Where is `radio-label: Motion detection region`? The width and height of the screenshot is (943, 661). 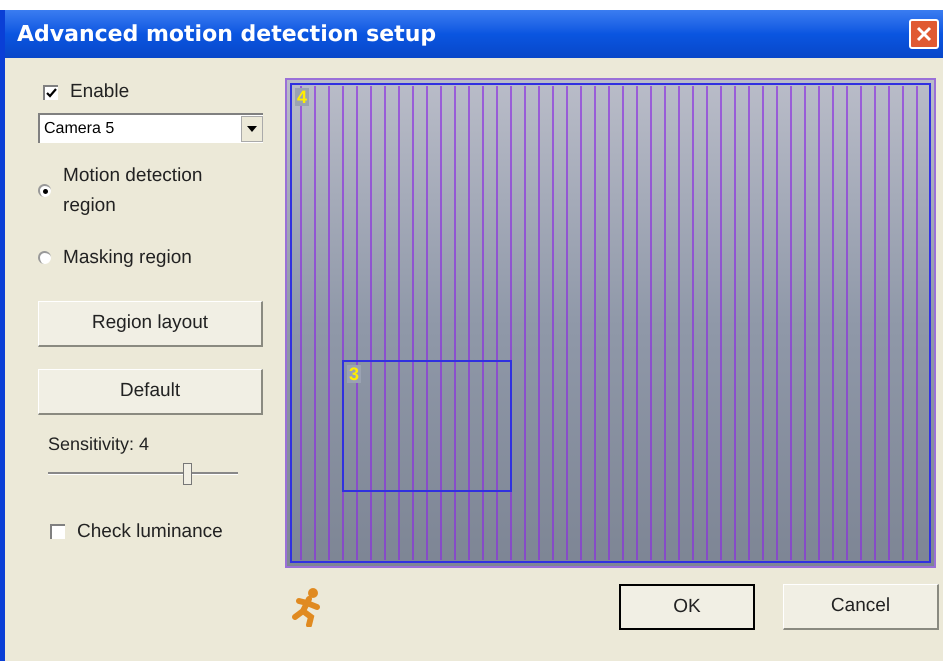 radio-label: Motion detection region is located at coordinates (133, 191).